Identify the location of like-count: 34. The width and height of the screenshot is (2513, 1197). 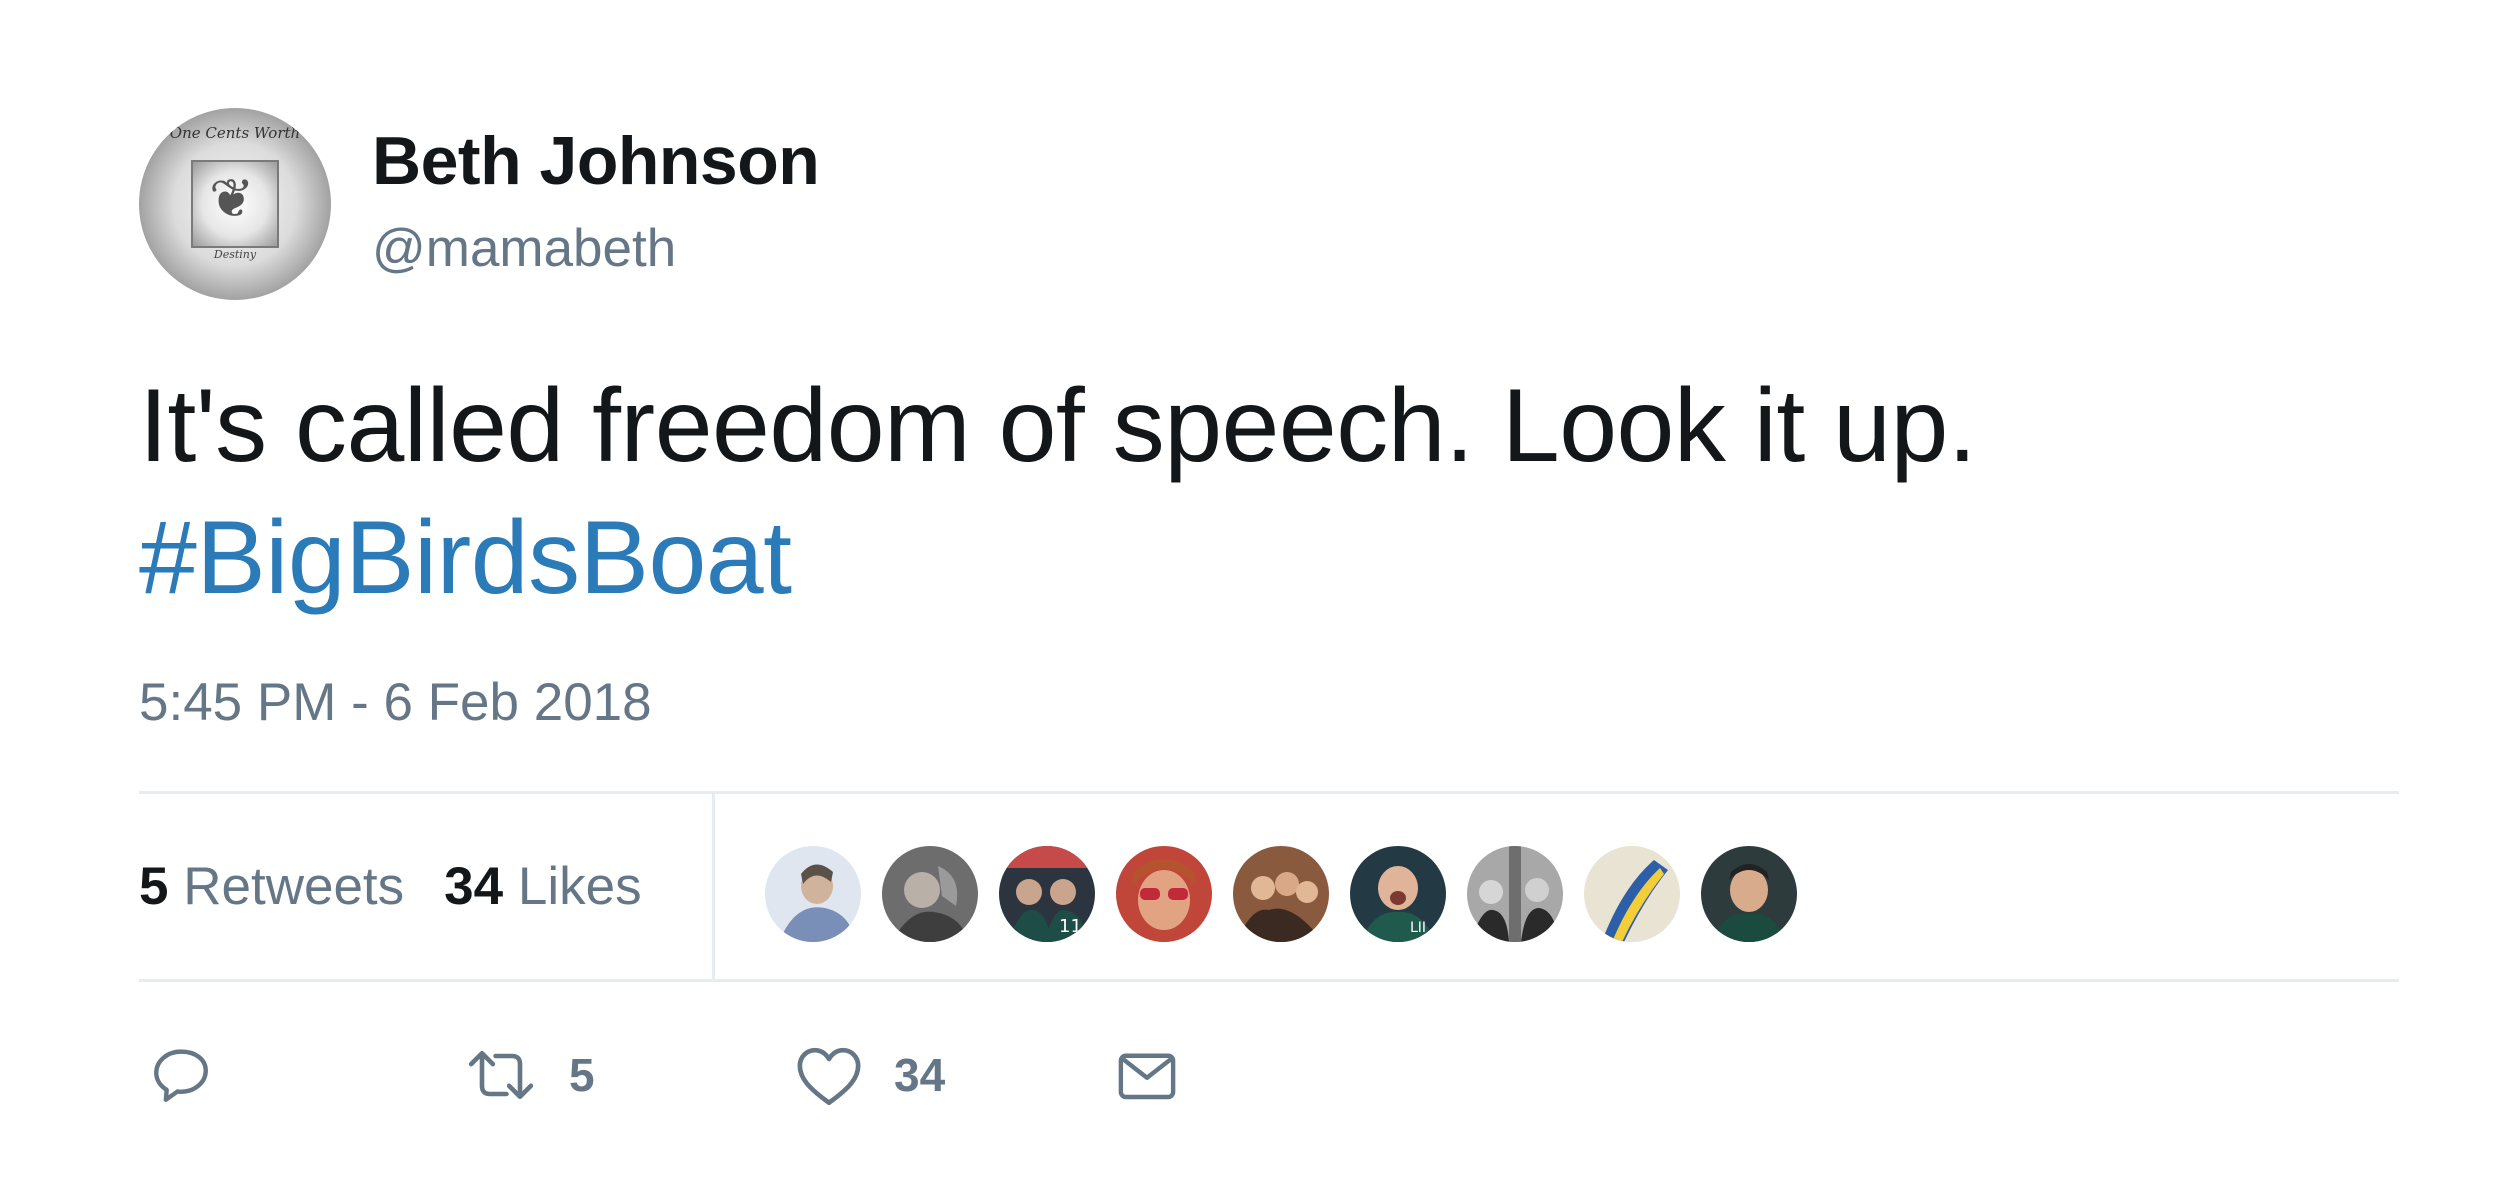
(920, 1075).